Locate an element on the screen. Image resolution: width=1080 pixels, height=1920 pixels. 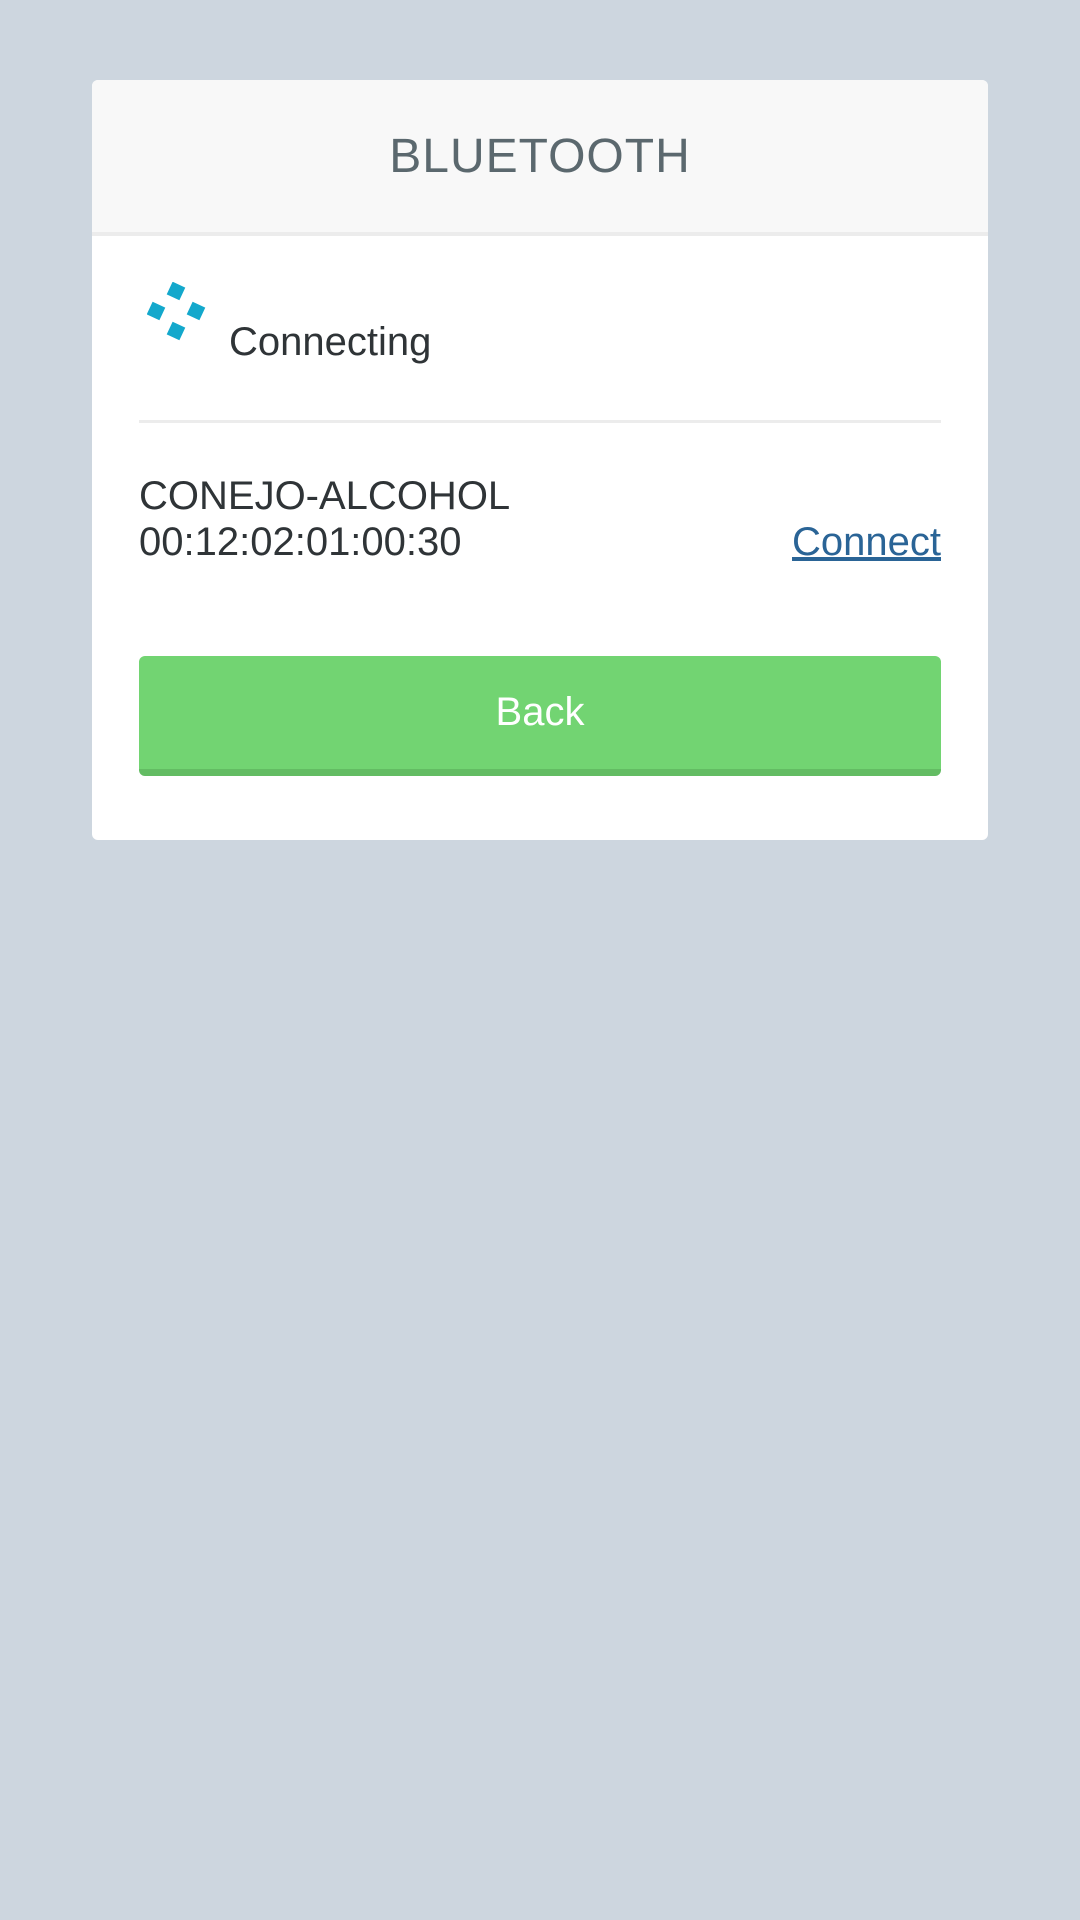
device-list-item: CONEJO-ALCOHOL 00:12:02:01:00:30 Connect is located at coordinates (540, 508).